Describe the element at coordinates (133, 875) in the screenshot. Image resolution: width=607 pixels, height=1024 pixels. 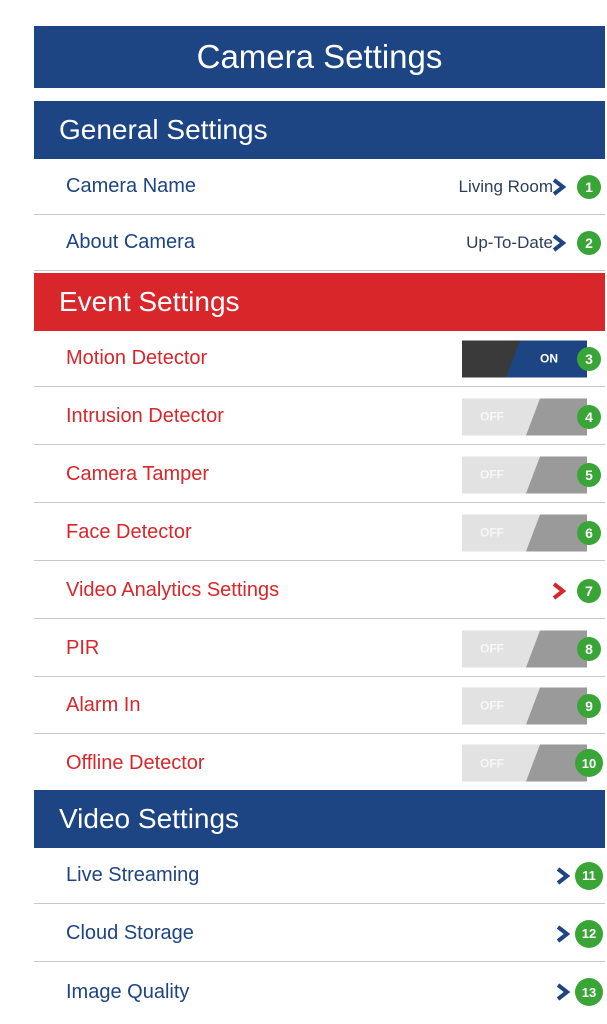
I see `row-label: Live Streaming` at that location.